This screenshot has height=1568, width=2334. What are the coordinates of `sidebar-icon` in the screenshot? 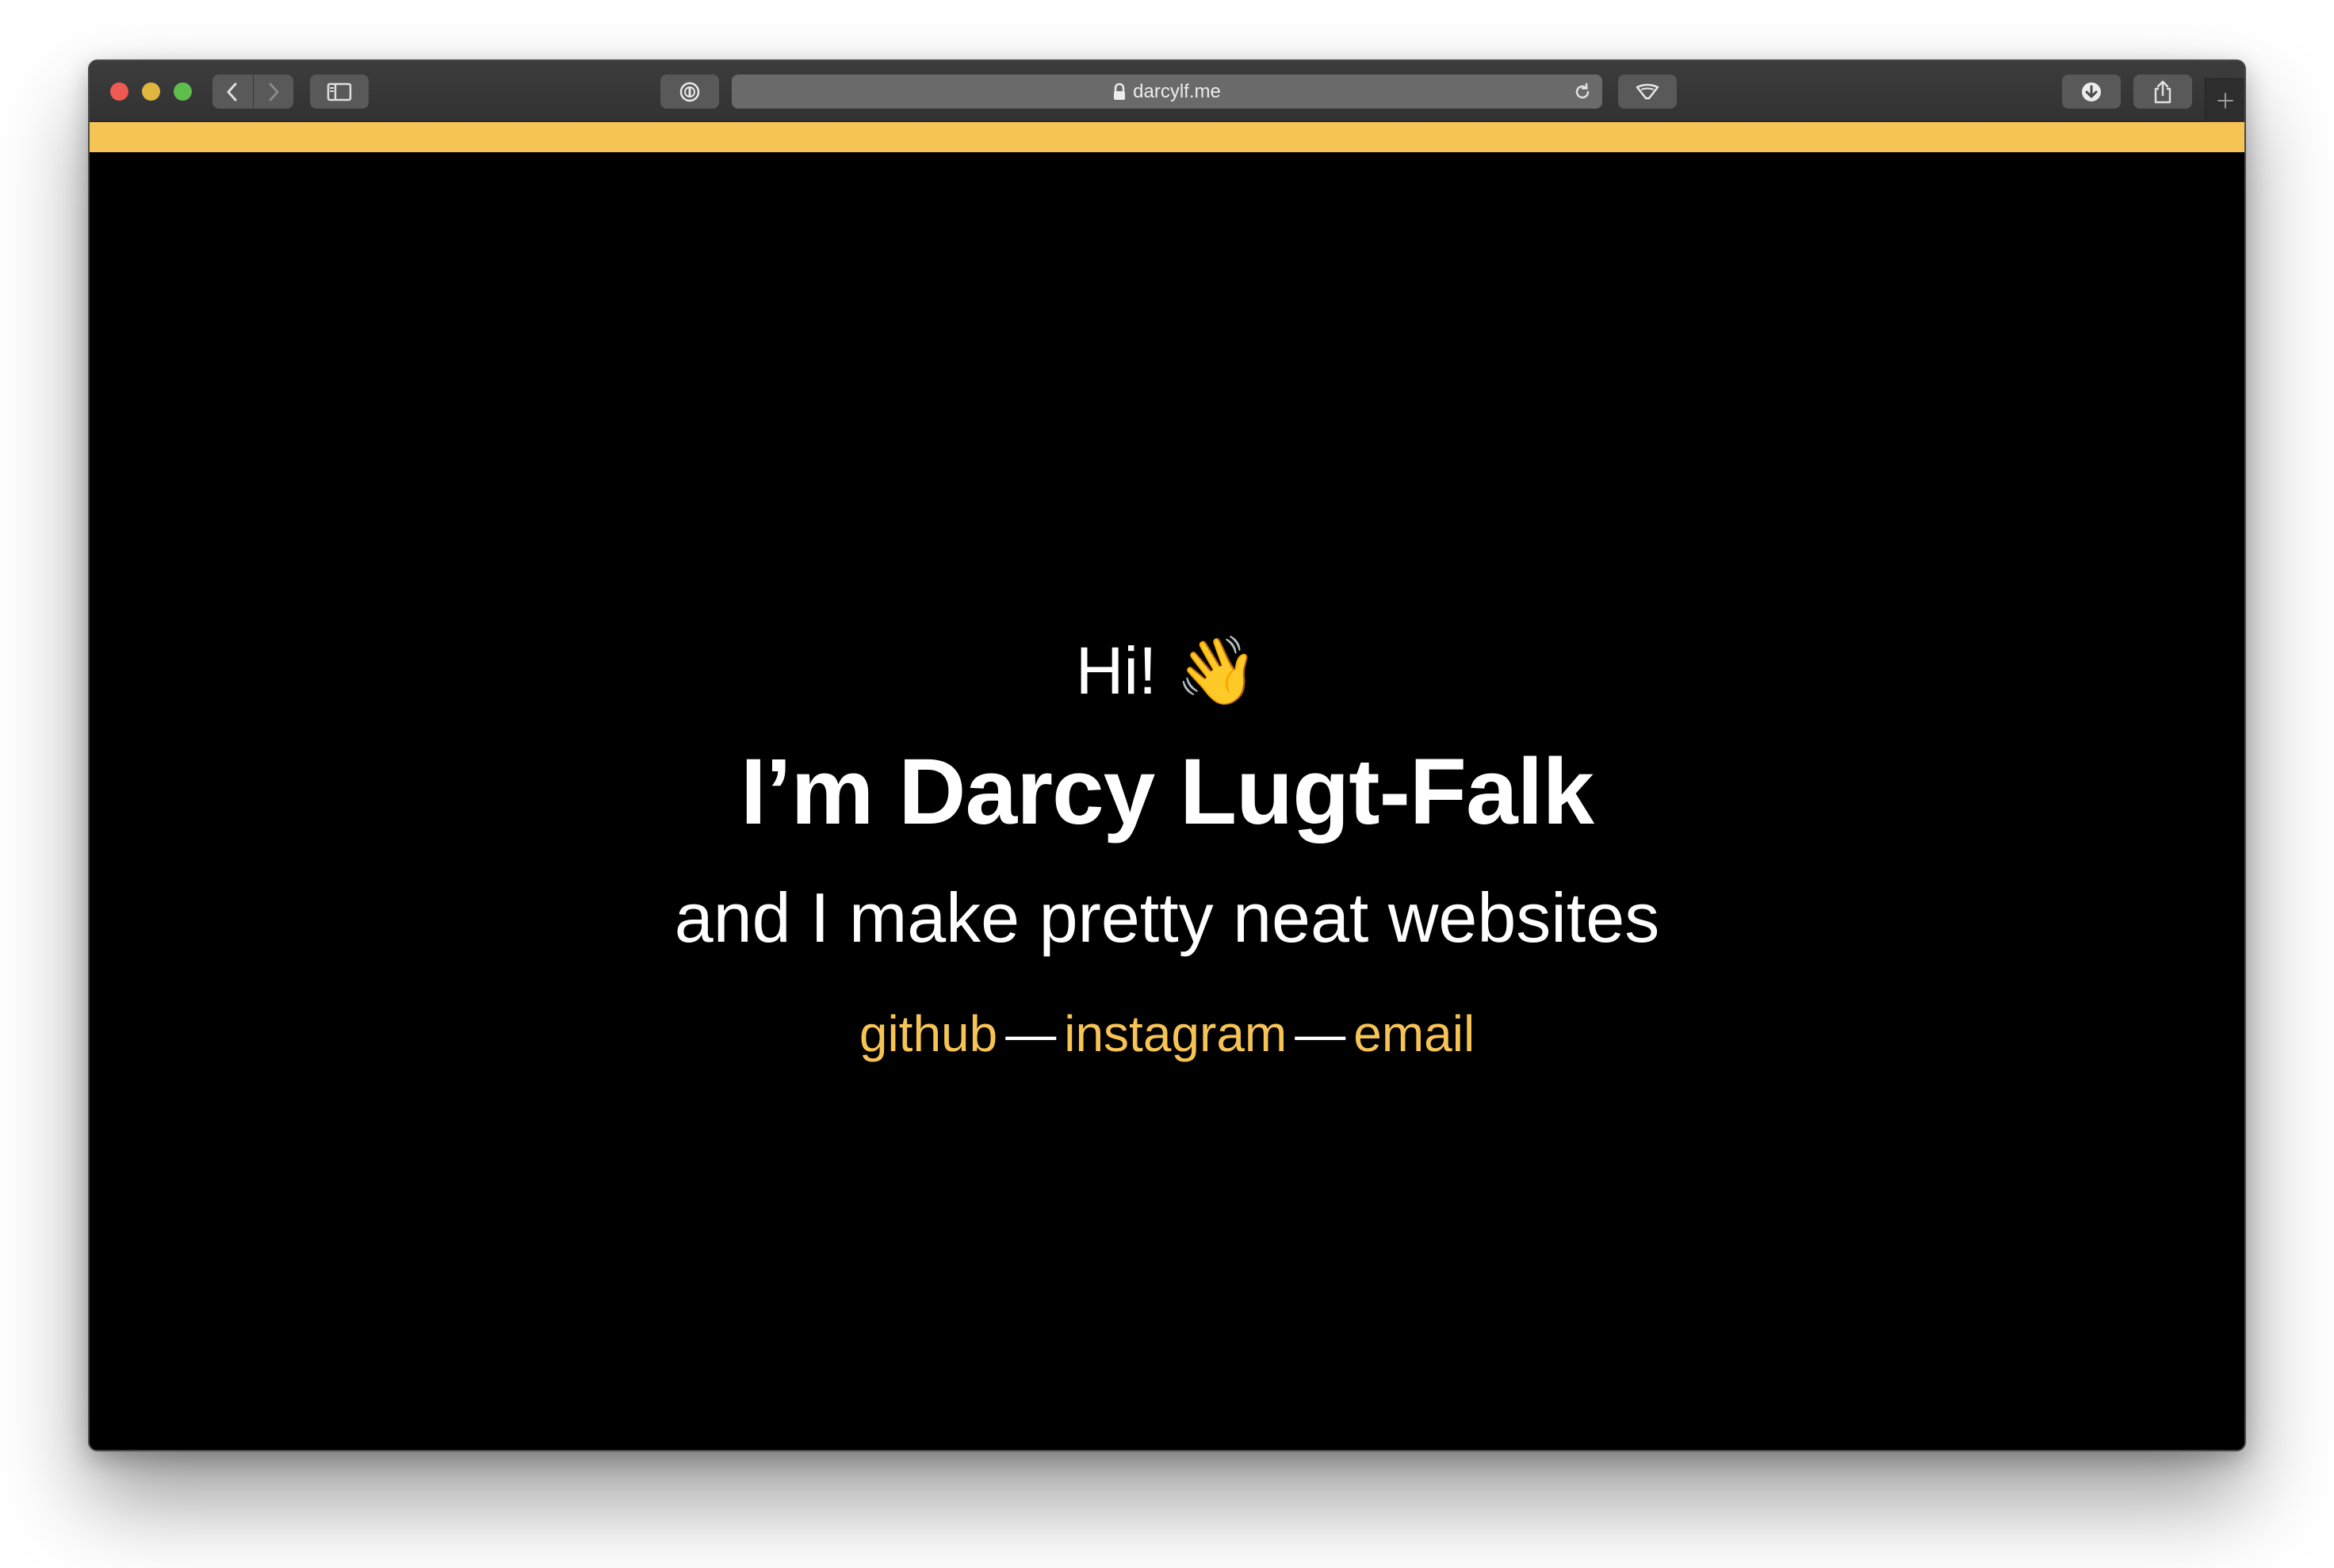 It's located at (340, 92).